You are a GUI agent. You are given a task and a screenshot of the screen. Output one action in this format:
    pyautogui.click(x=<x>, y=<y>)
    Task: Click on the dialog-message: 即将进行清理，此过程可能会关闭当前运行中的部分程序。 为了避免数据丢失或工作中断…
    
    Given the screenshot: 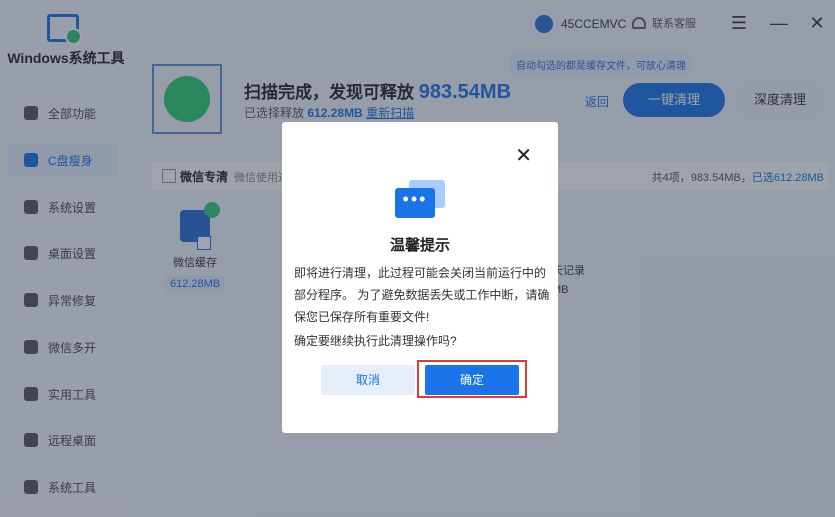 What is the action you would take?
    pyautogui.click(x=422, y=295)
    